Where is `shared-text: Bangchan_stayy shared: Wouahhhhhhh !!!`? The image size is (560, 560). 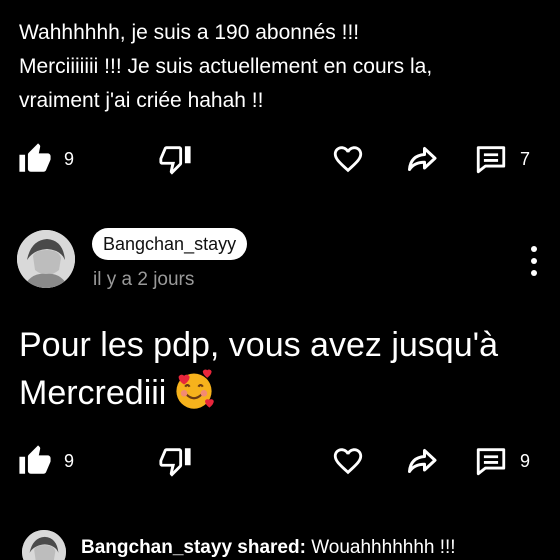 shared-text: Bangchan_stayy shared: Wouahhhhhhh !!! is located at coordinates (268, 548).